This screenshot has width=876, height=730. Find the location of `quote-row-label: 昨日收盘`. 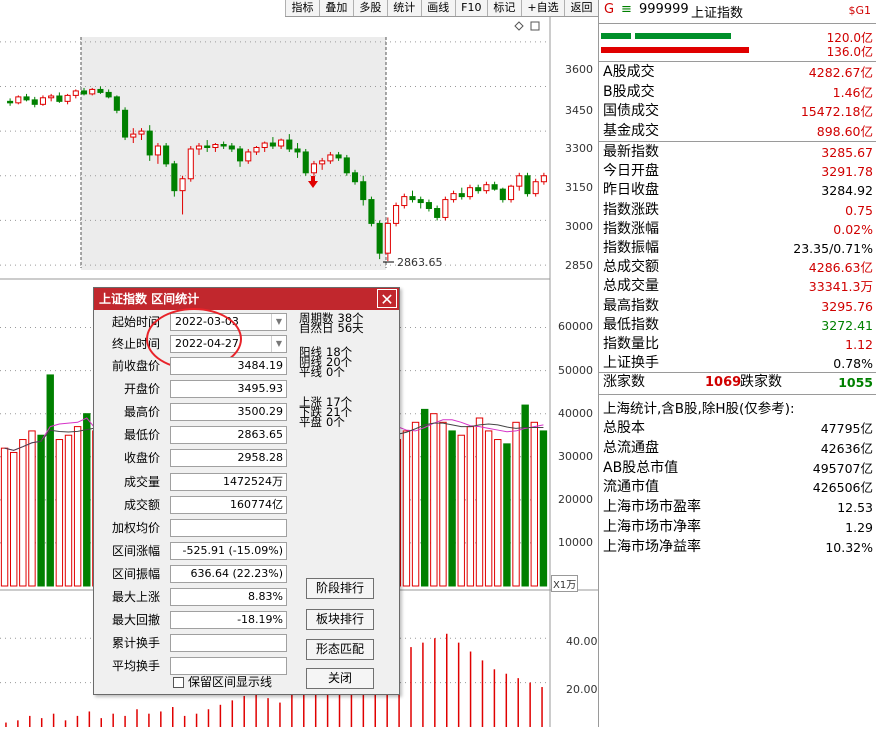

quote-row-label: 昨日收盘 is located at coordinates (631, 190).